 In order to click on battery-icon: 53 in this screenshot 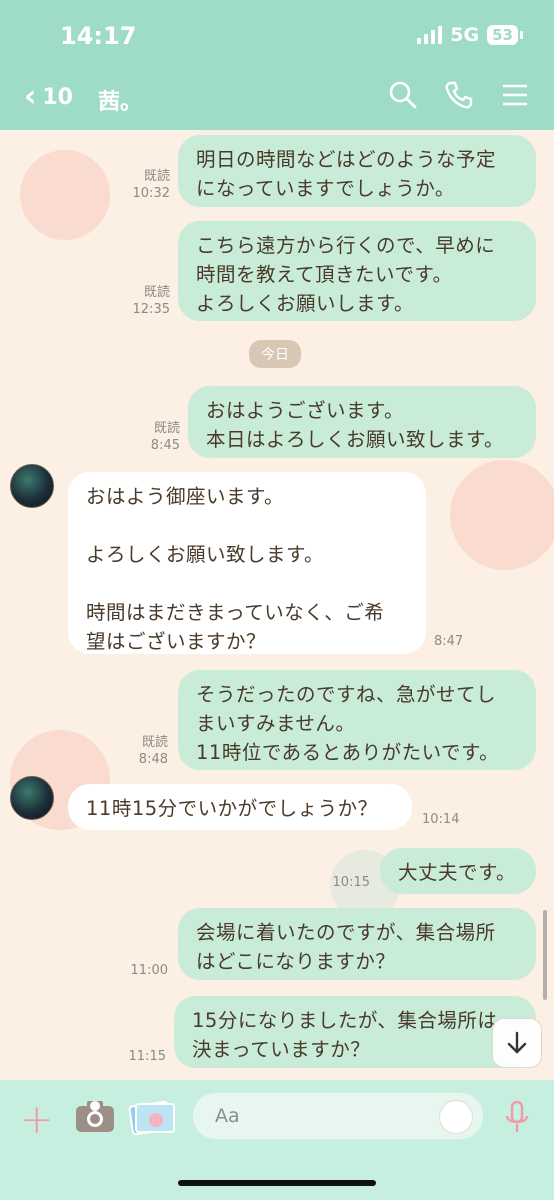, I will do `click(505, 35)`.